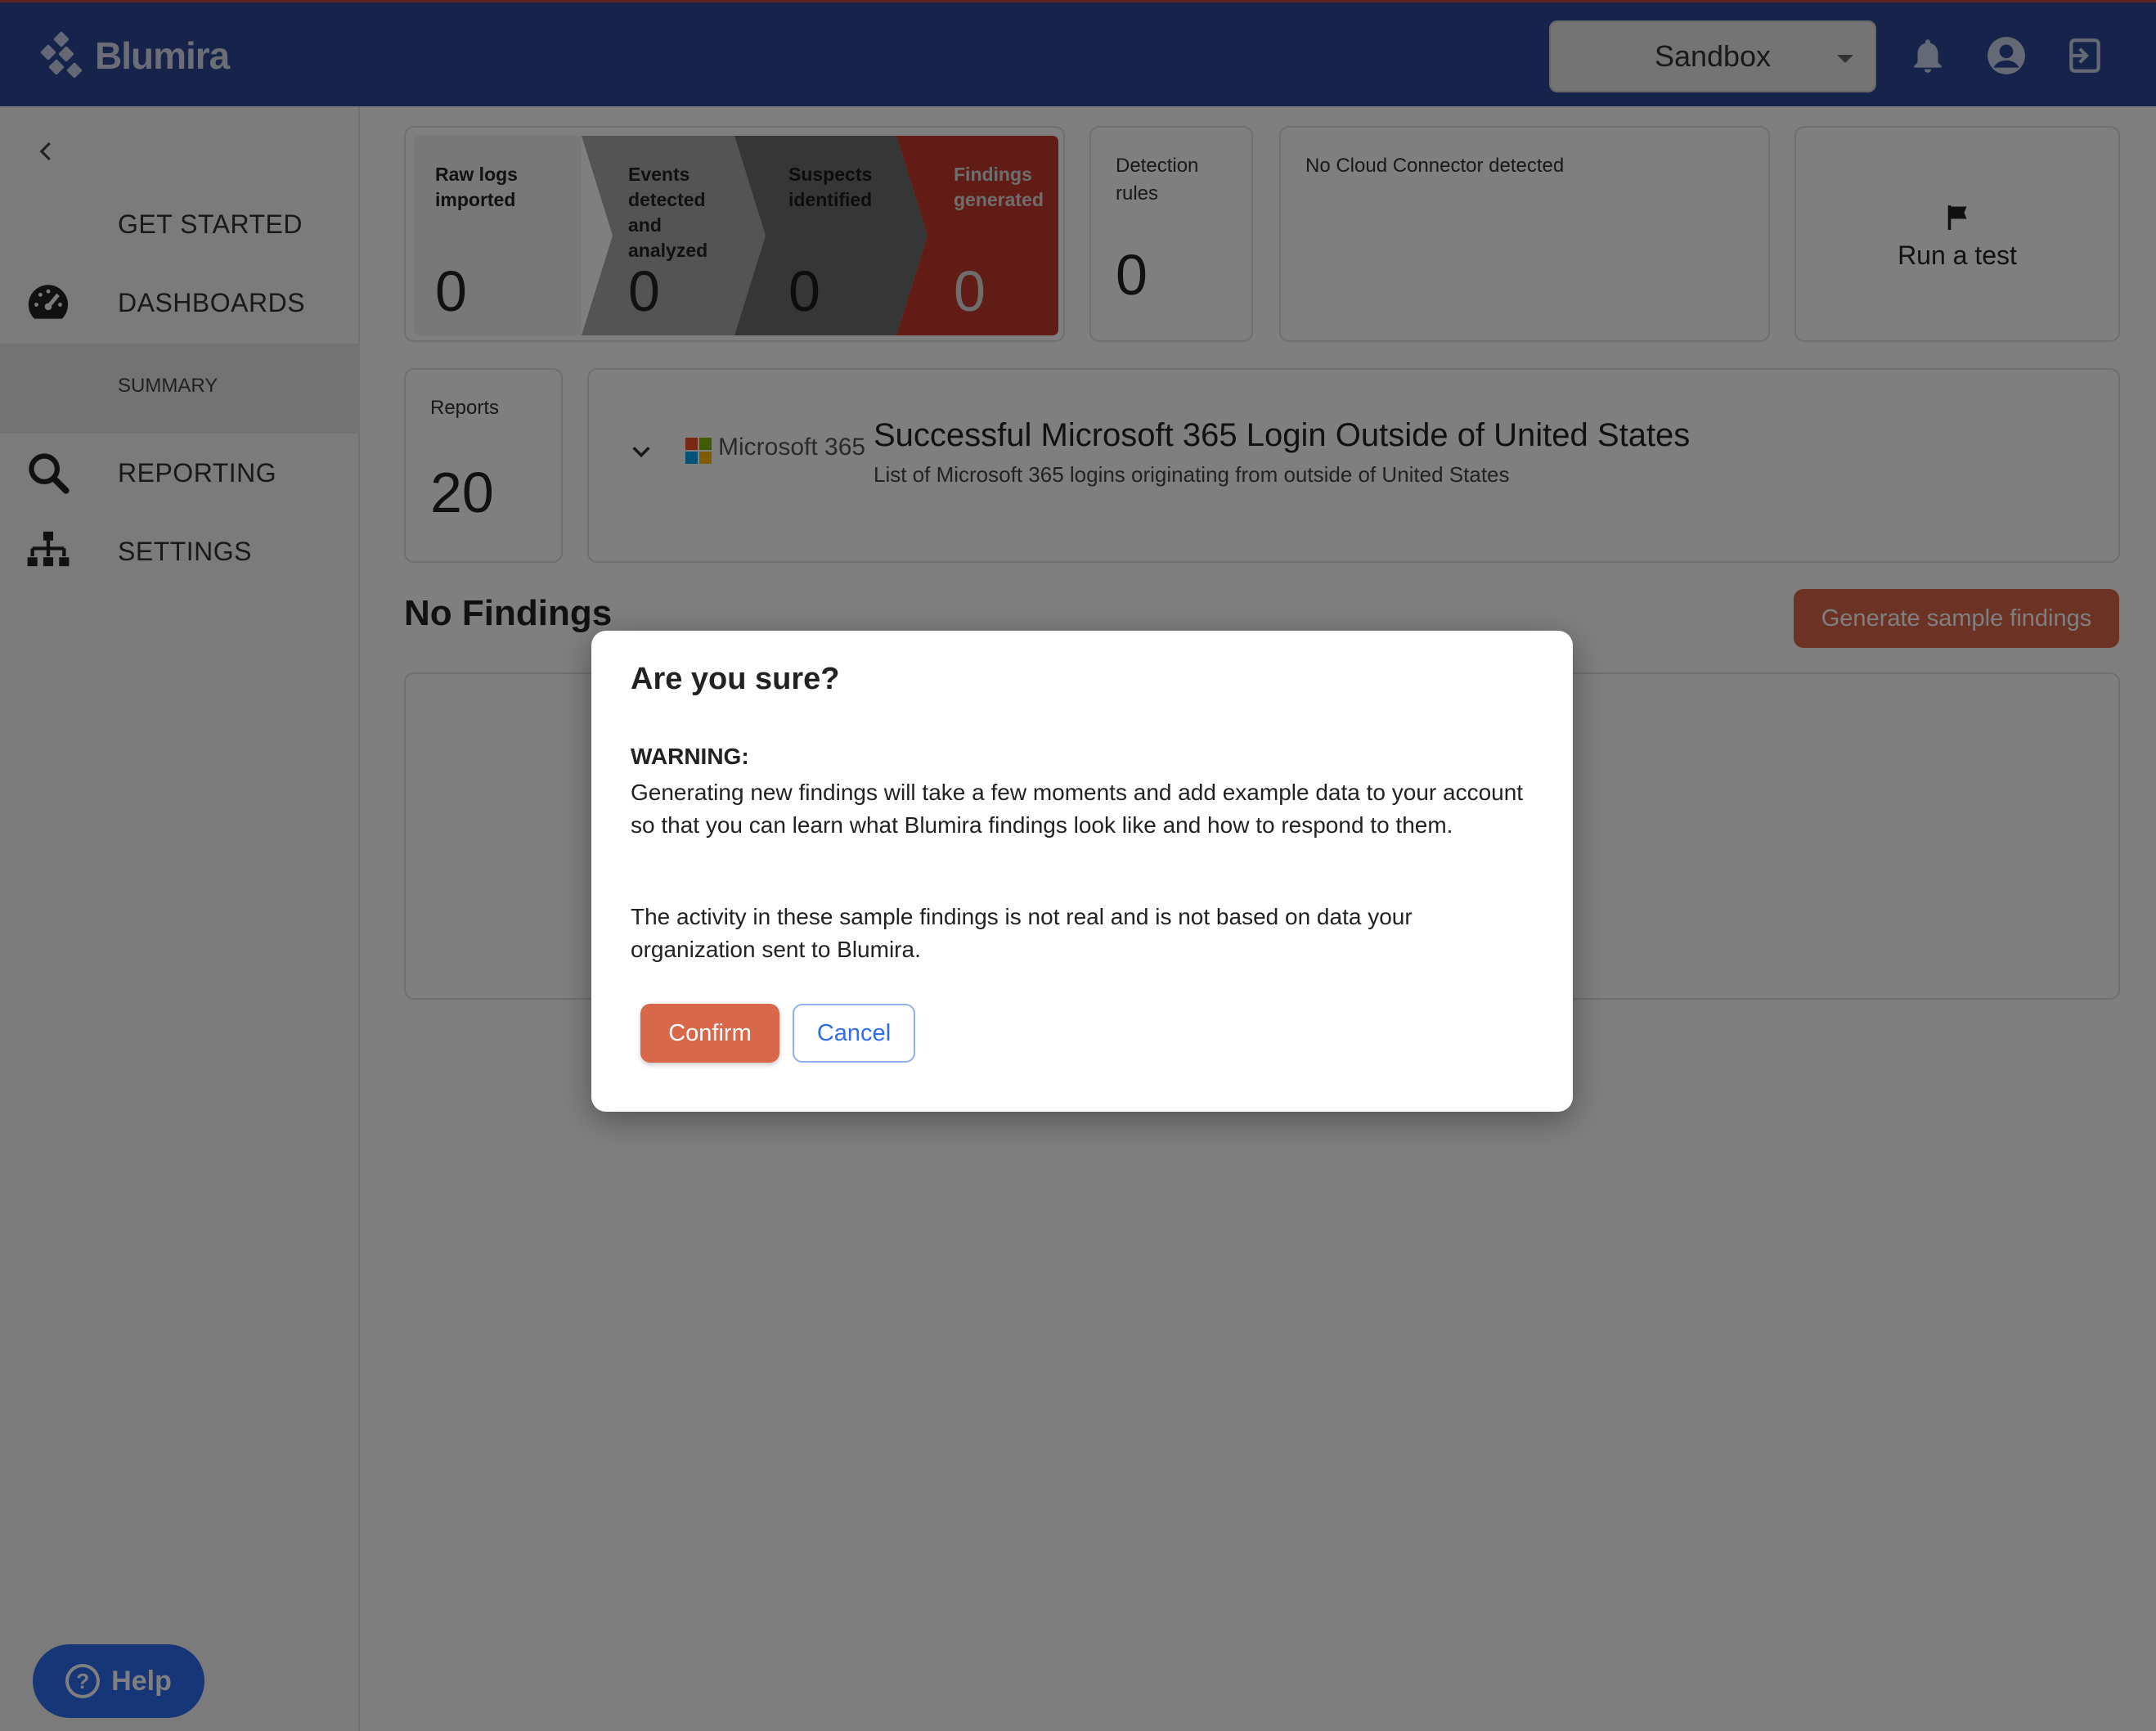 Image resolution: width=2156 pixels, height=1731 pixels. I want to click on dialog-title: Are you sure?, so click(736, 679).